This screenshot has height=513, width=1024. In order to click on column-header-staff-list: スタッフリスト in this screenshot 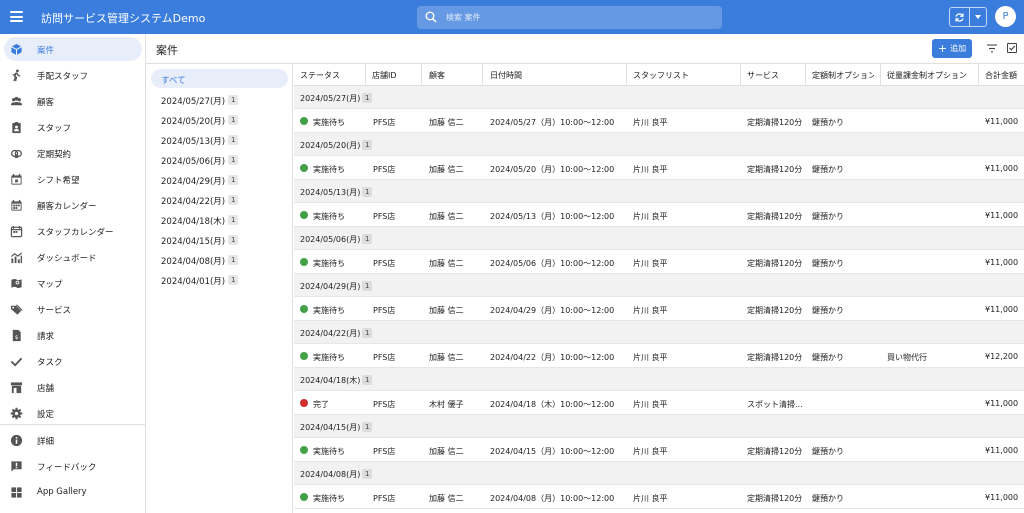, I will do `click(661, 75)`.